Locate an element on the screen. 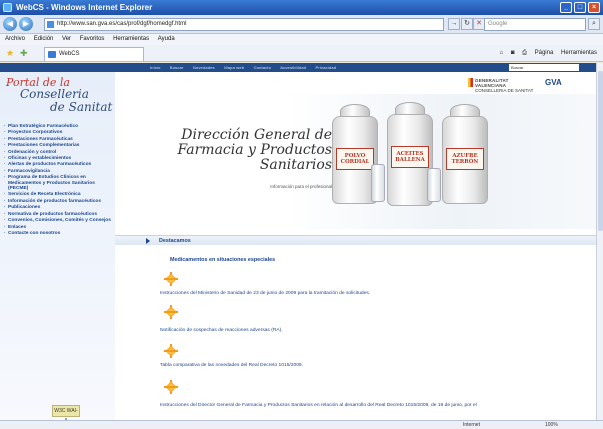  site-nav-item: Inicio is located at coordinates (155, 67).